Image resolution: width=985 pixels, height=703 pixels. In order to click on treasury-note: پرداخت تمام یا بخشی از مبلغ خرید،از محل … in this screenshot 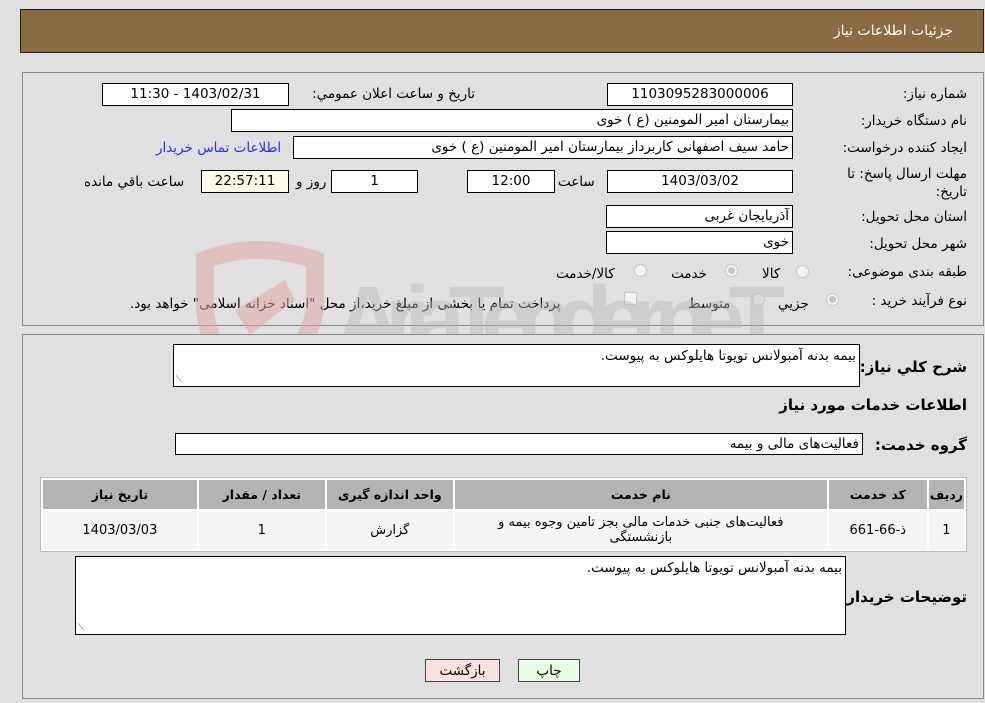, I will do `click(345, 304)`.